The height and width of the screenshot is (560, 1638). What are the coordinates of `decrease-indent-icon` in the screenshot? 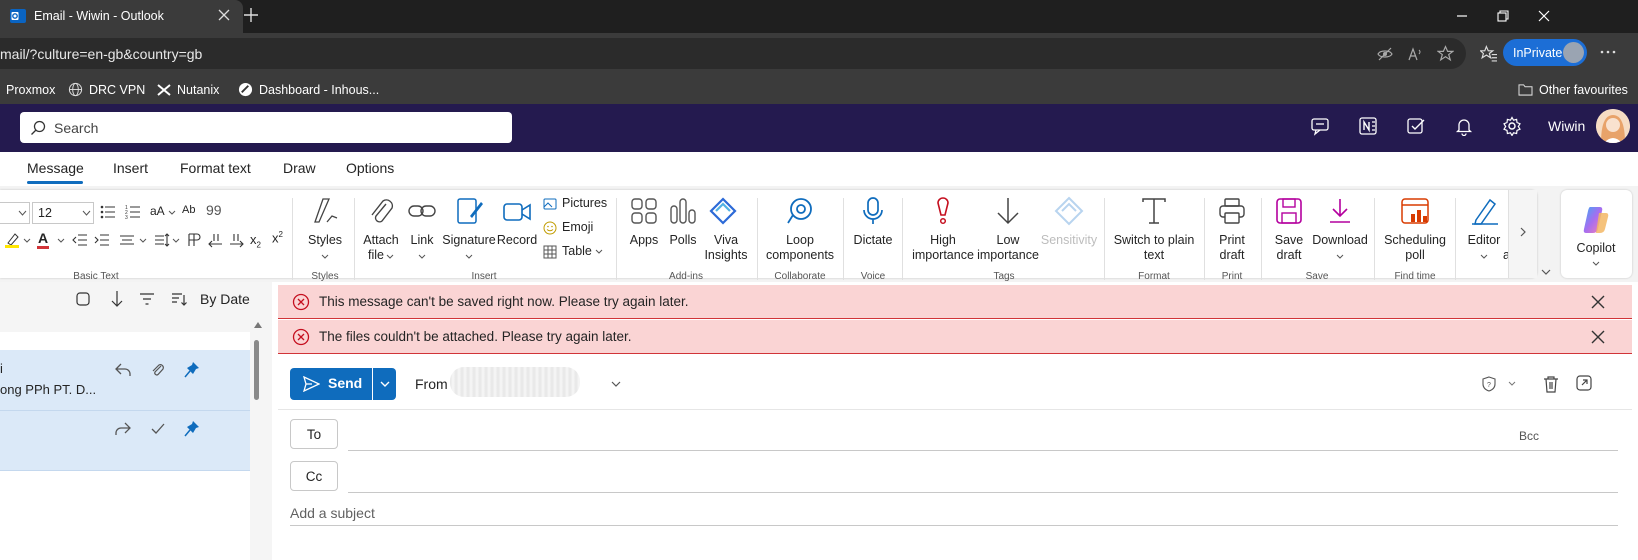 It's located at (80, 240).